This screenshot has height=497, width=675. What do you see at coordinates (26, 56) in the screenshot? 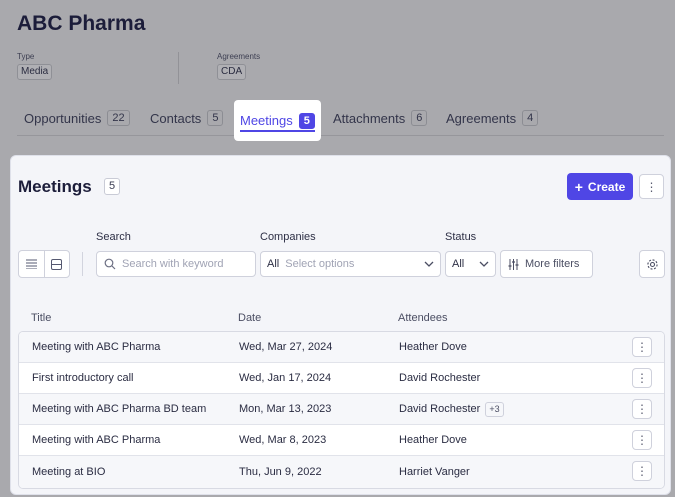
I see `type-label: Type` at bounding box center [26, 56].